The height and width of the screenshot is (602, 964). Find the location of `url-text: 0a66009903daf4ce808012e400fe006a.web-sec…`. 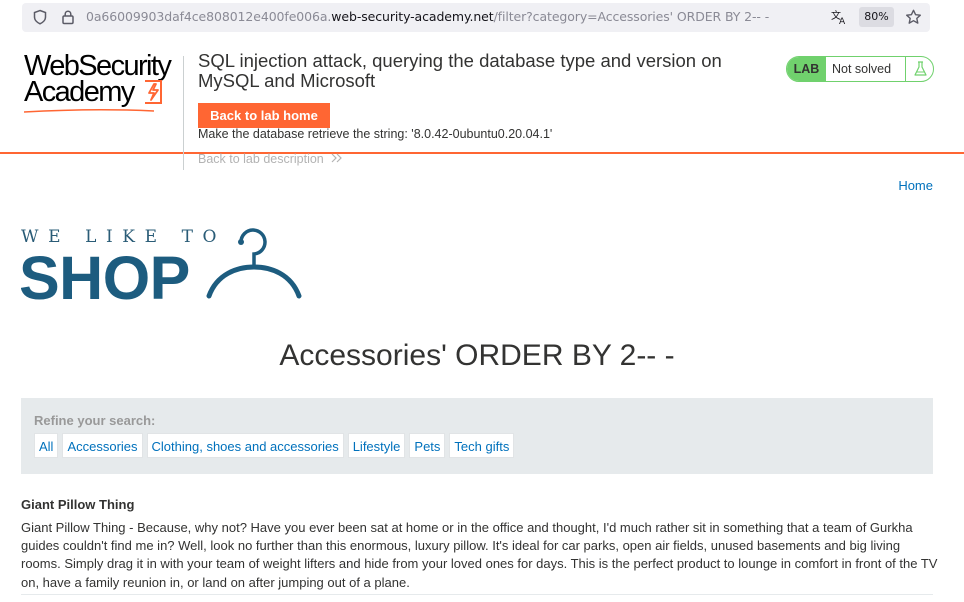

url-text: 0a66009903daf4ce808012e400fe006a.web-sec… is located at coordinates (427, 16).